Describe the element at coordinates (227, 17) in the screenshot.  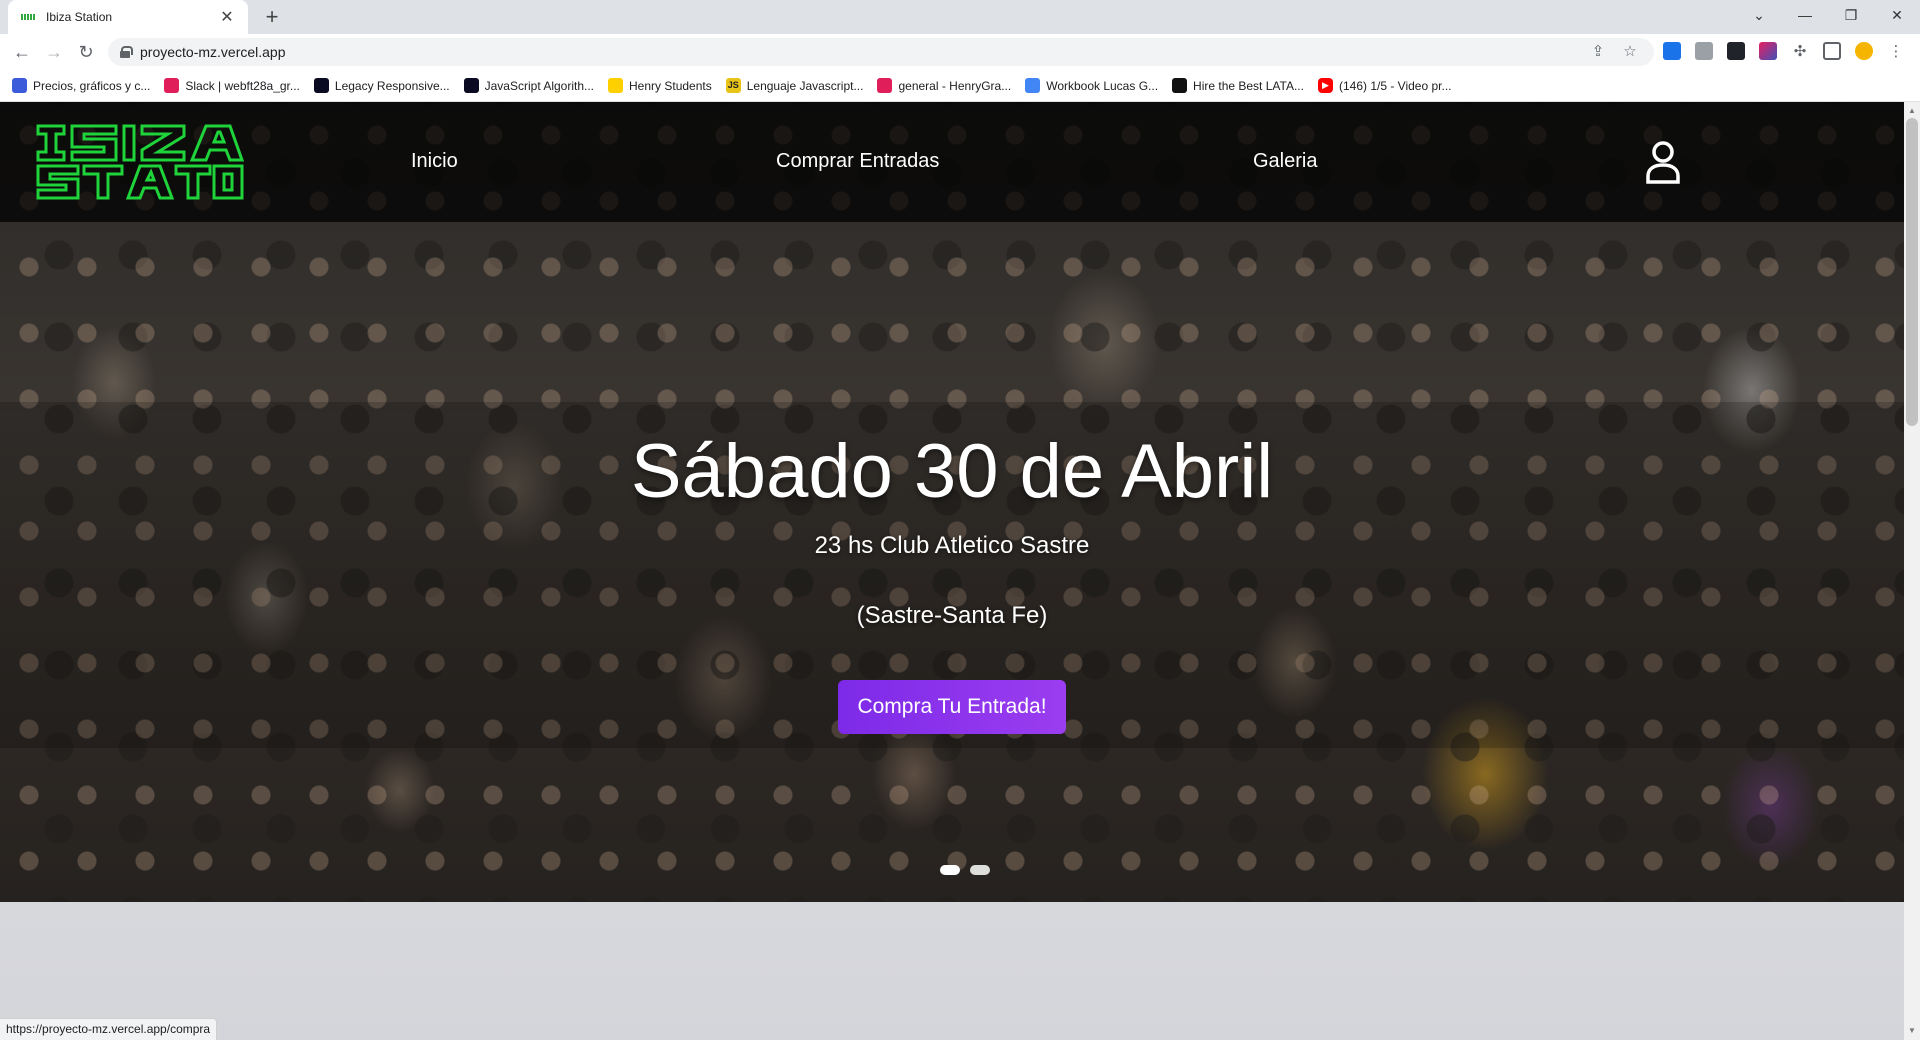
I see `close-tab-icon: ✕` at that location.